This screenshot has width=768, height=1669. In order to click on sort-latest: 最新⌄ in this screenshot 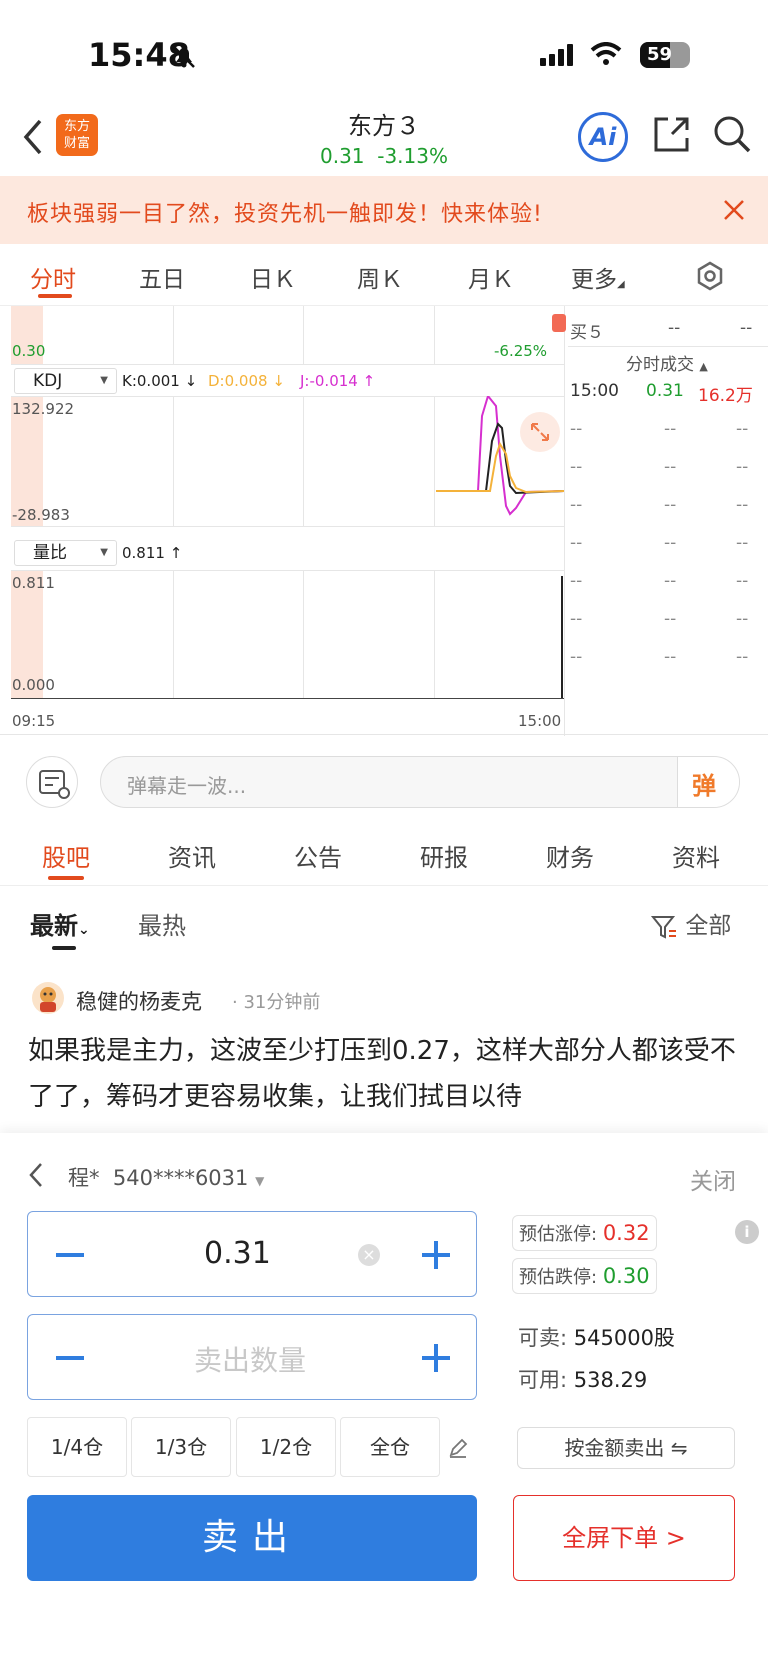, I will do `click(60, 923)`.